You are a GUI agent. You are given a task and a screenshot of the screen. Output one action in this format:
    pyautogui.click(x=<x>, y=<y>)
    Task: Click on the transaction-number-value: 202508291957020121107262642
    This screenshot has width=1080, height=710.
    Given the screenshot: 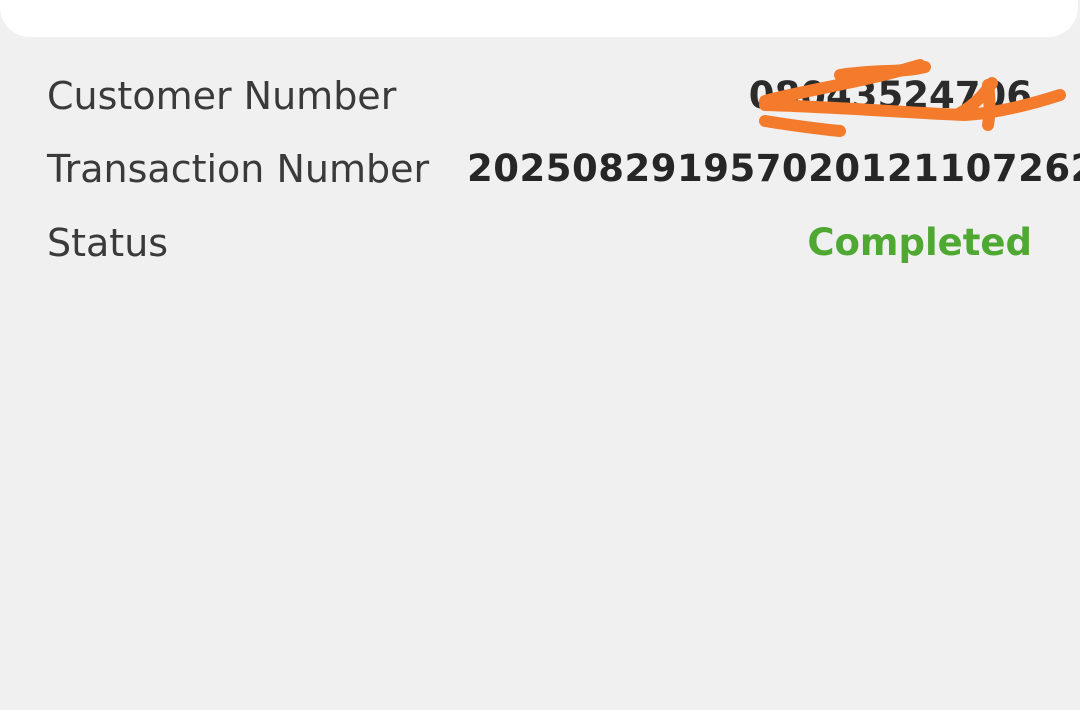 What is the action you would take?
    pyautogui.click(x=773, y=168)
    